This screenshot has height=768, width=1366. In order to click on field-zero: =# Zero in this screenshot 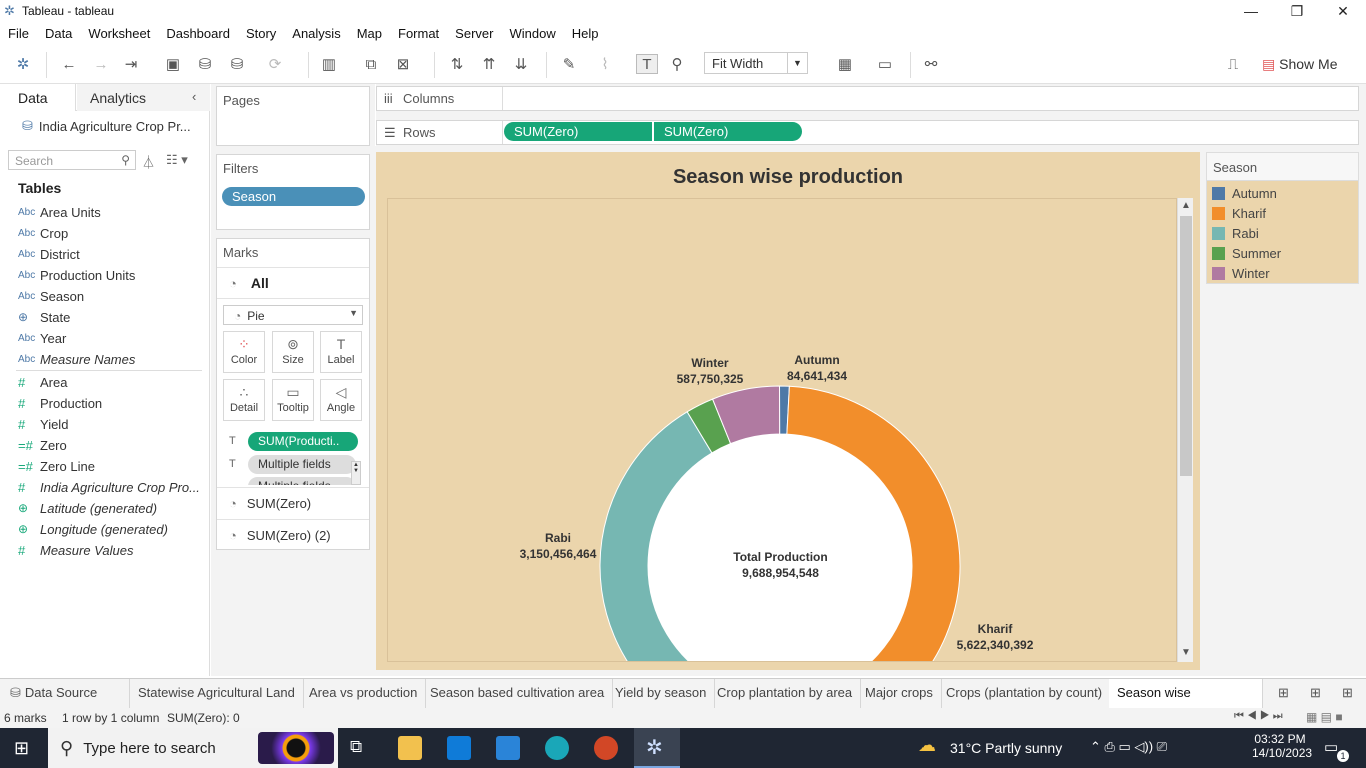, I will do `click(42, 445)`.